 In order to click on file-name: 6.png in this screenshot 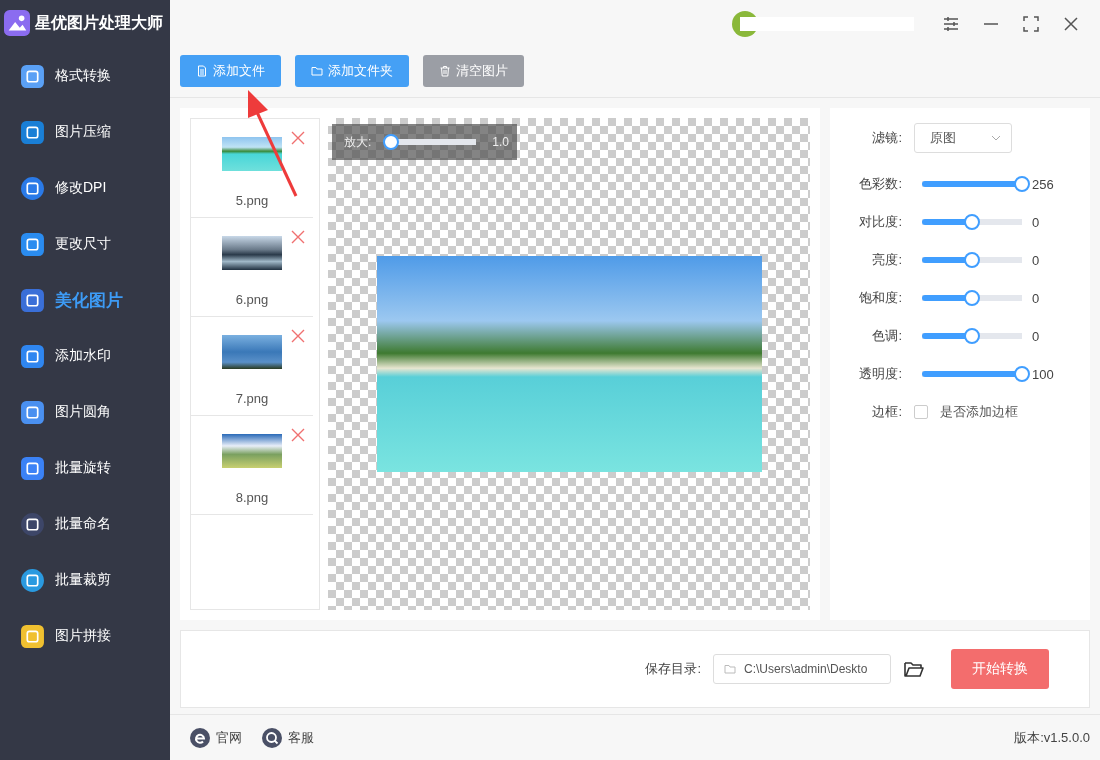, I will do `click(252, 299)`.